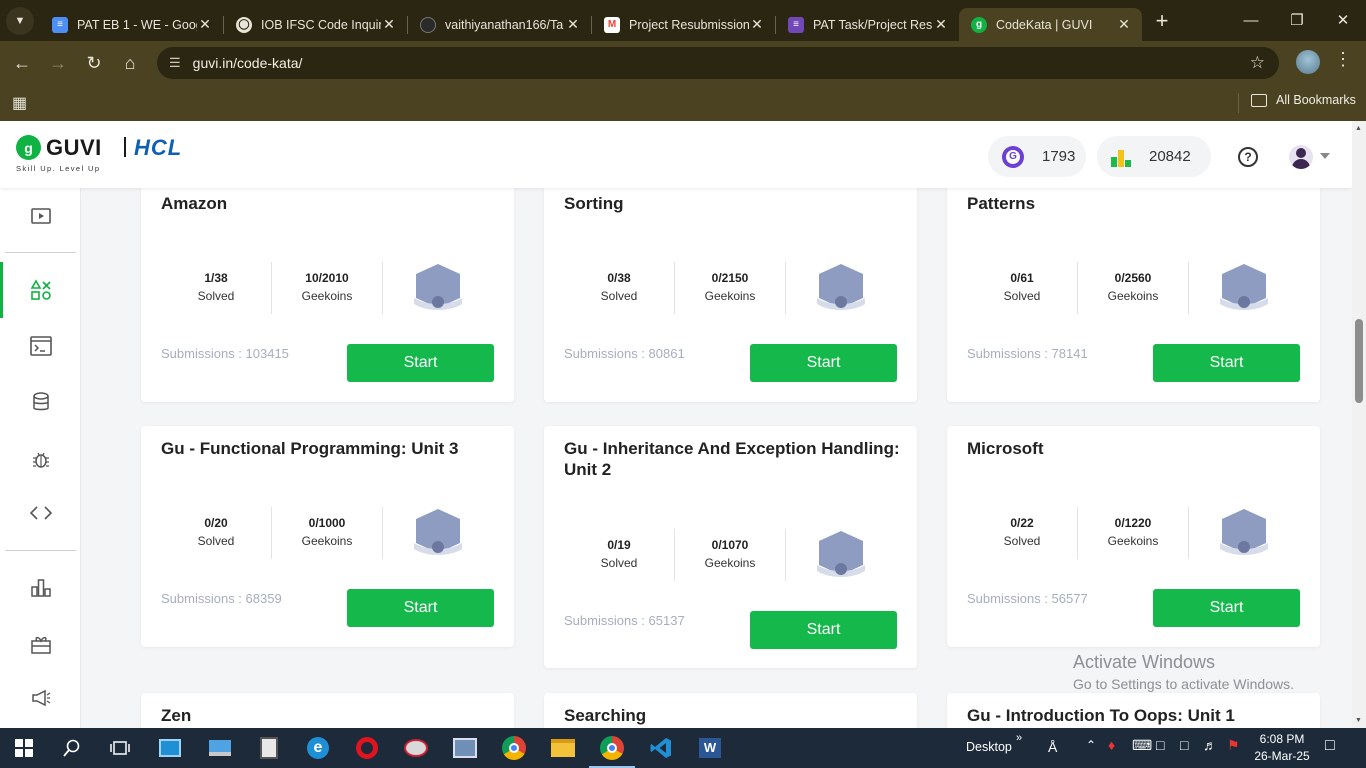 This screenshot has height=768, width=1366. What do you see at coordinates (24, 748) in the screenshot?
I see `windows-start-icon` at bounding box center [24, 748].